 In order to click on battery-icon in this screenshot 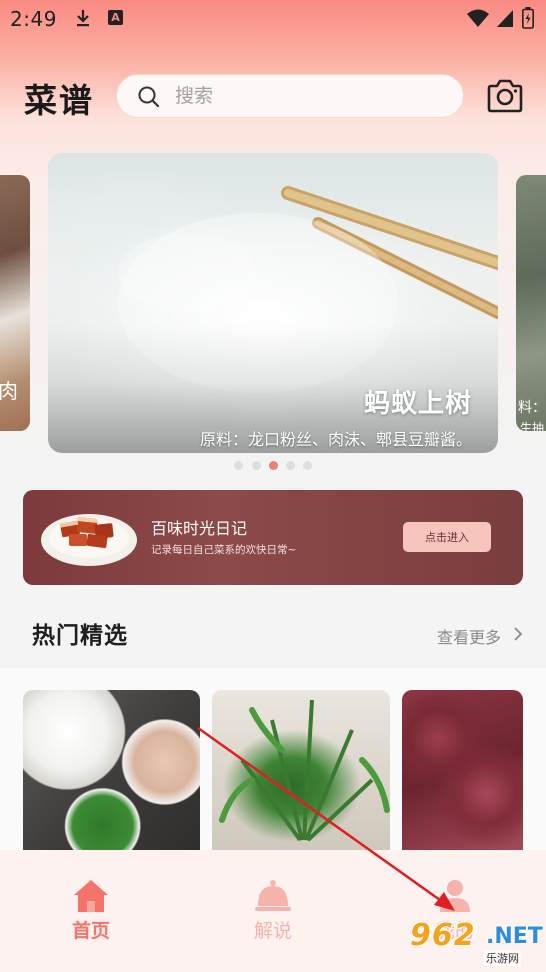, I will do `click(528, 18)`.